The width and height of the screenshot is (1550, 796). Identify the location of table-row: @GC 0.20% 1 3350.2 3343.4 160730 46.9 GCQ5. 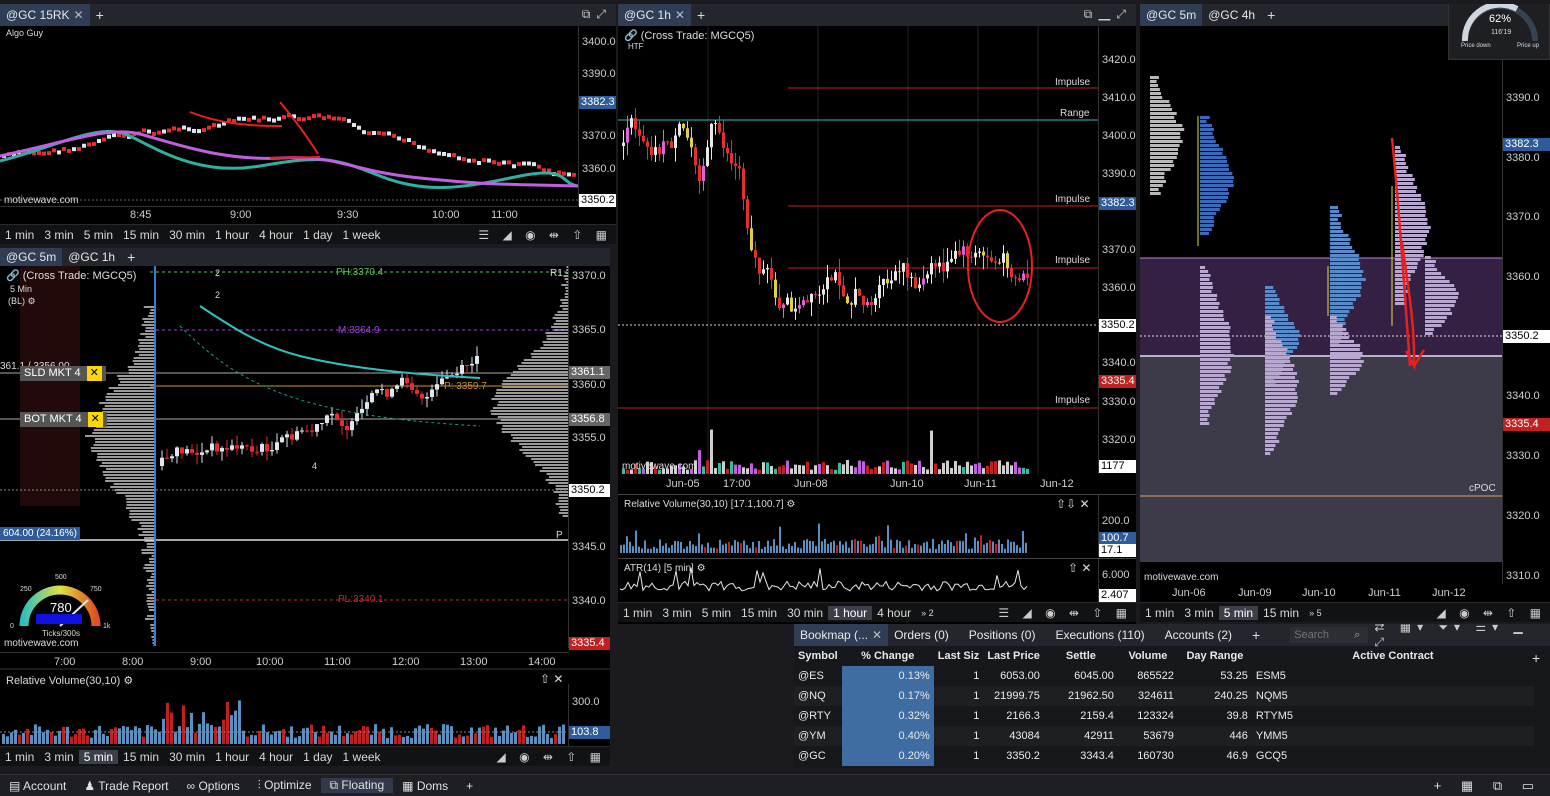
(1164, 756).